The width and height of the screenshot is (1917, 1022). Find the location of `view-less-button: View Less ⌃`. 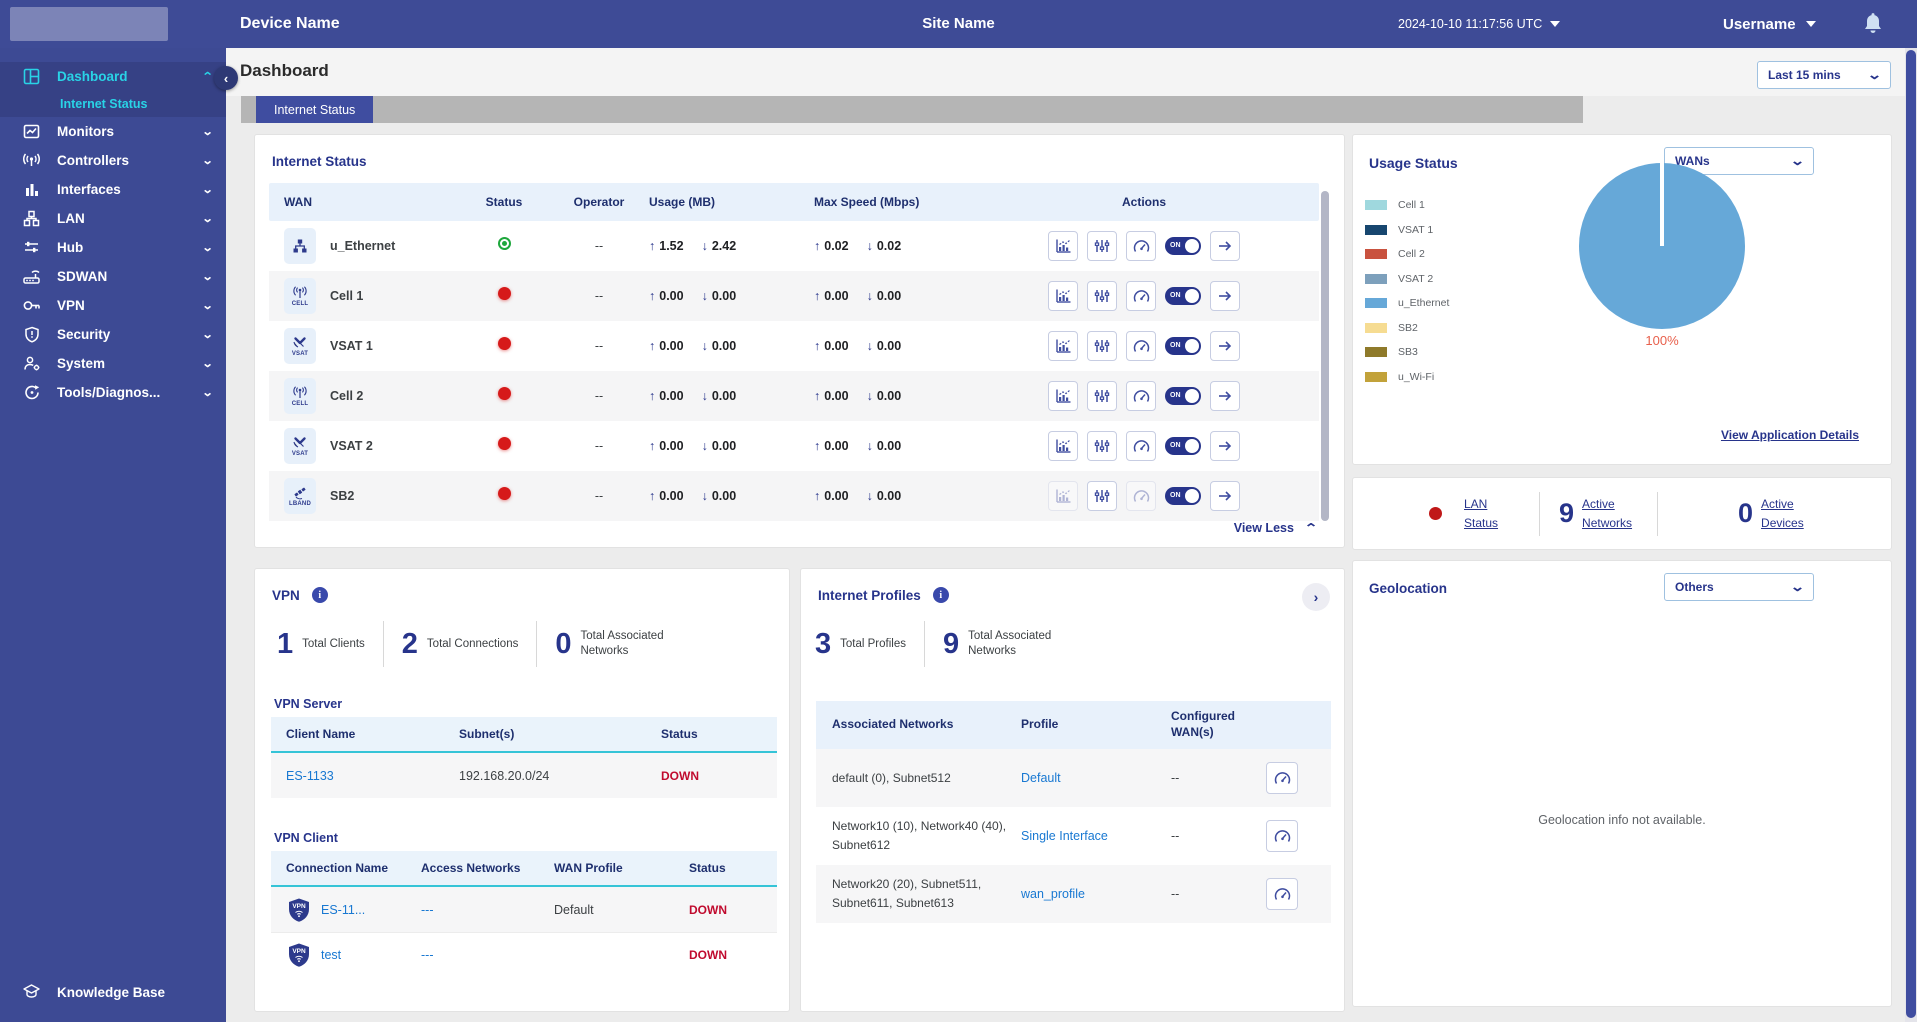

view-less-button: View Less ⌃ is located at coordinates (1276, 528).